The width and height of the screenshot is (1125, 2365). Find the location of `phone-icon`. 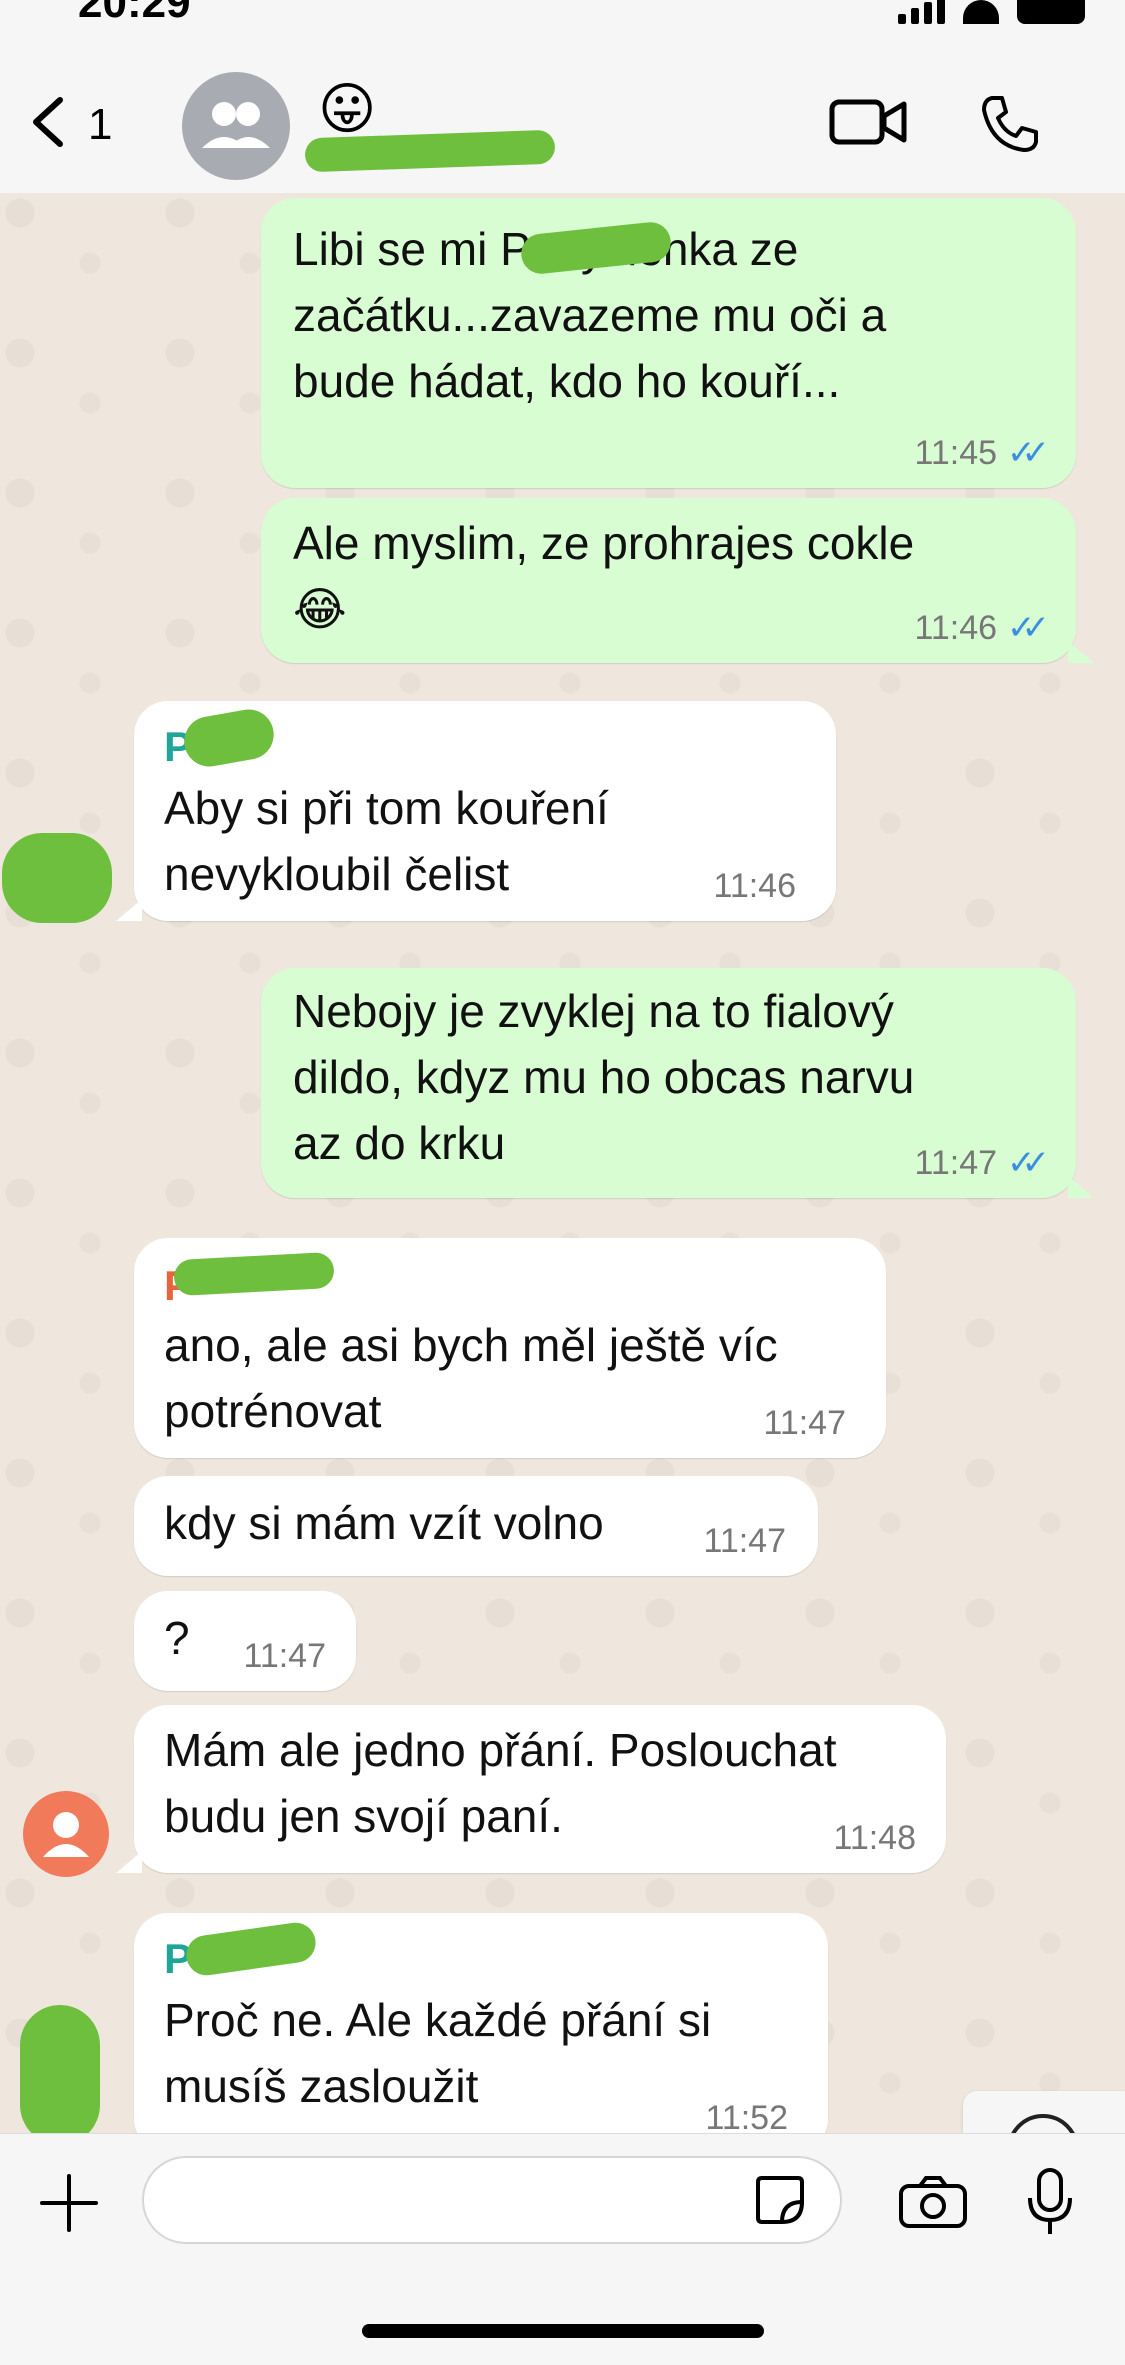

phone-icon is located at coordinates (1010, 124).